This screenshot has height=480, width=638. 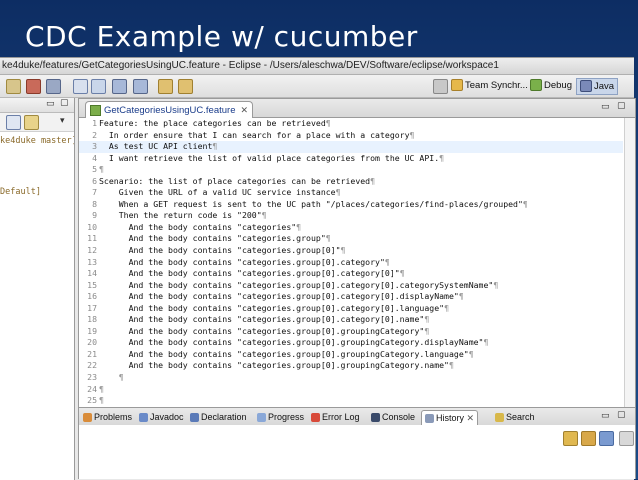 What do you see at coordinates (80, 86) in the screenshot?
I see `toggle-breadcrumb-icon` at bounding box center [80, 86].